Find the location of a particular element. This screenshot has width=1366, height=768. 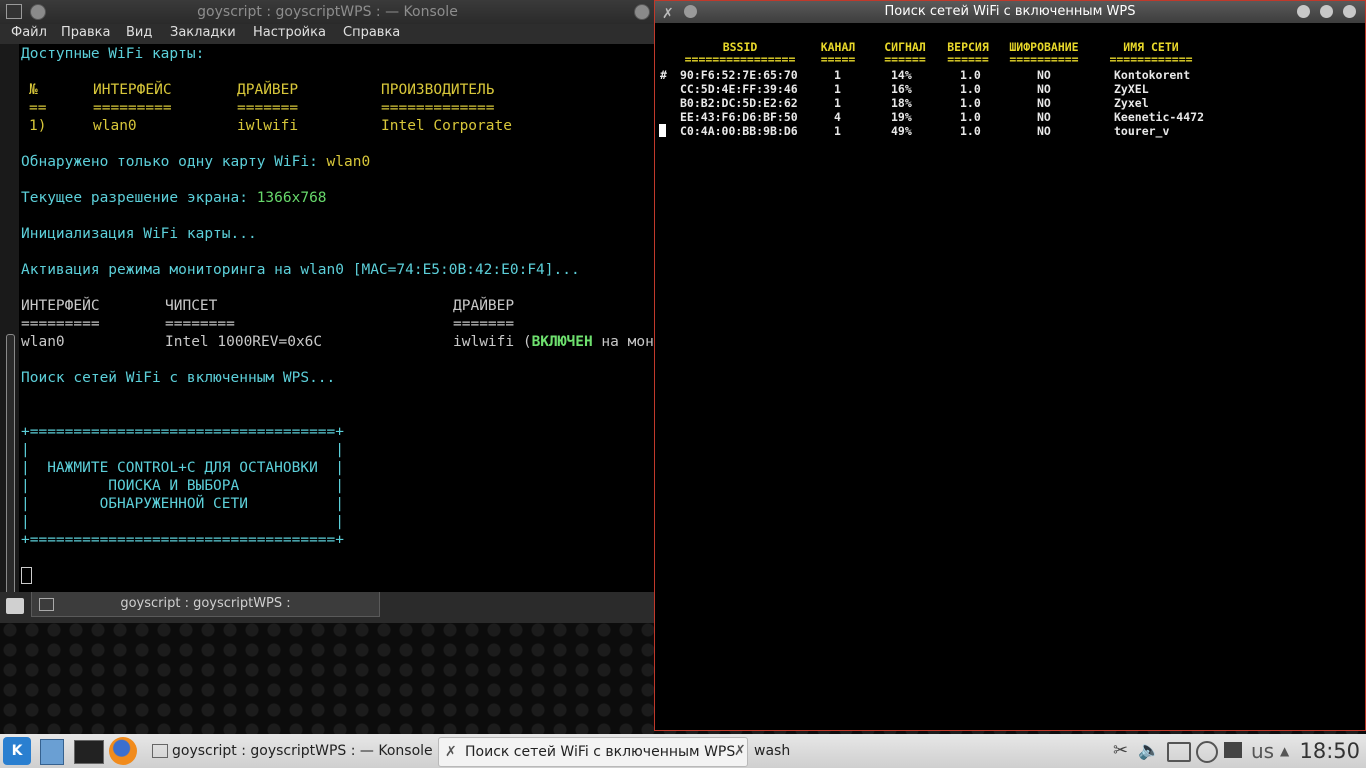

card-underline: ======= is located at coordinates (268, 108).